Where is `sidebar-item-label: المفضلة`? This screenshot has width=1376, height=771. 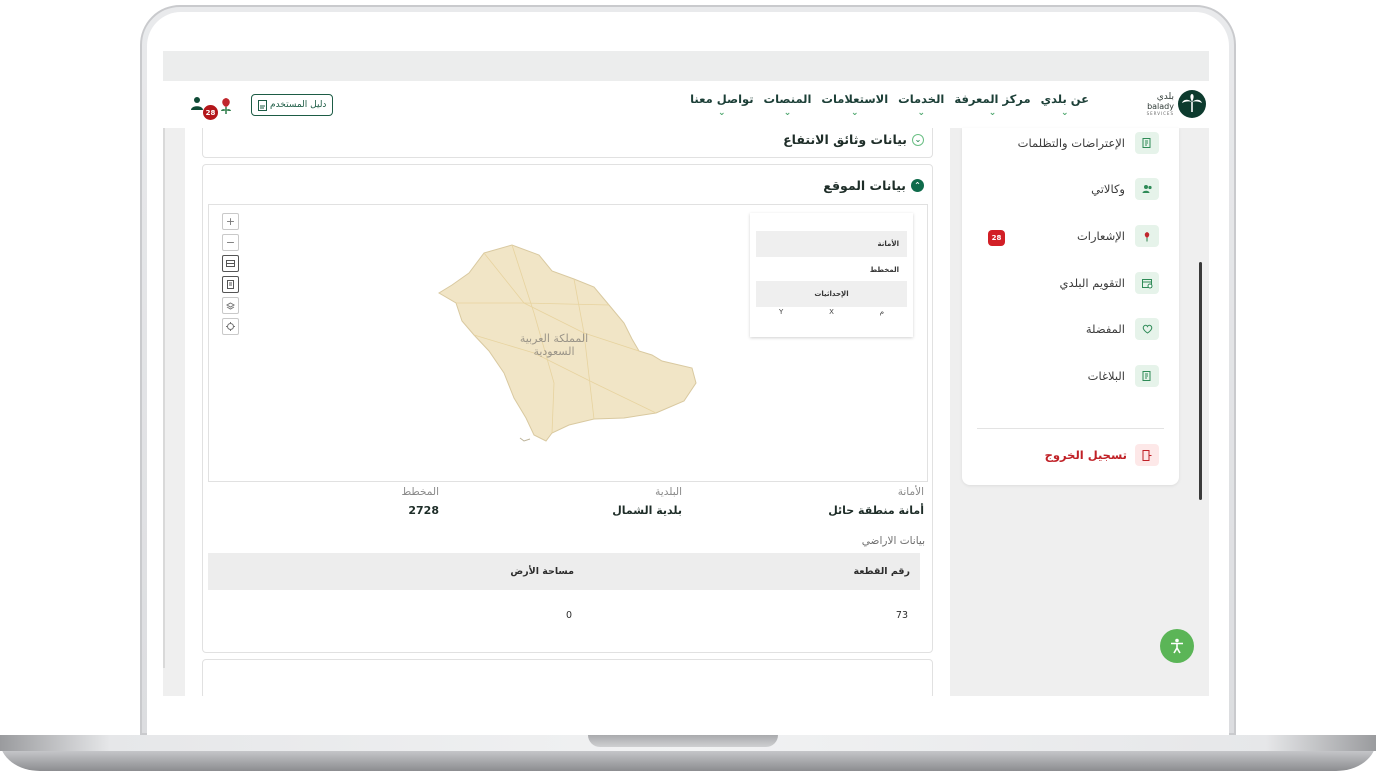
sidebar-item-label: المفضلة is located at coordinates (1105, 329).